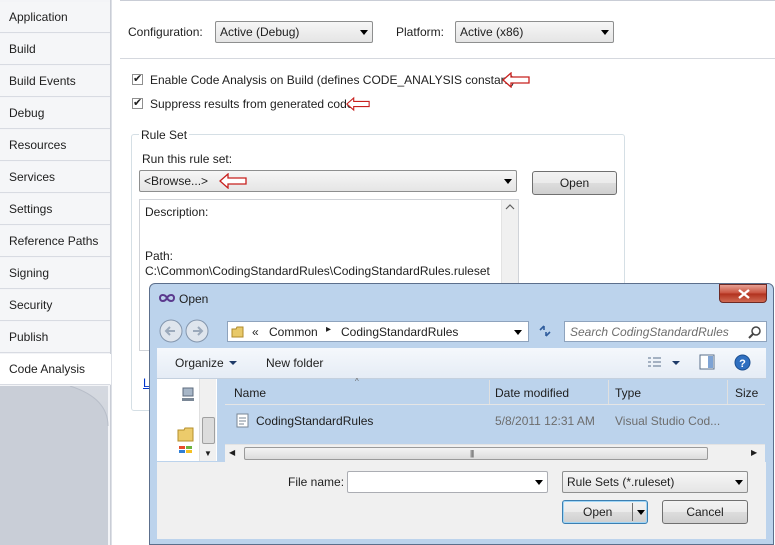 This screenshot has width=775, height=545. I want to click on nav-scroll-thumb, so click(208, 430).